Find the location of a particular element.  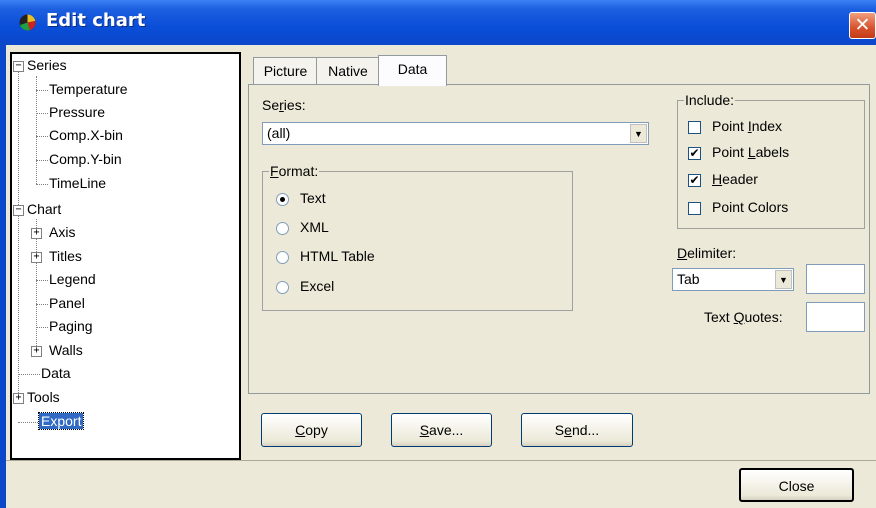

format-radio-excel is located at coordinates (282, 287).